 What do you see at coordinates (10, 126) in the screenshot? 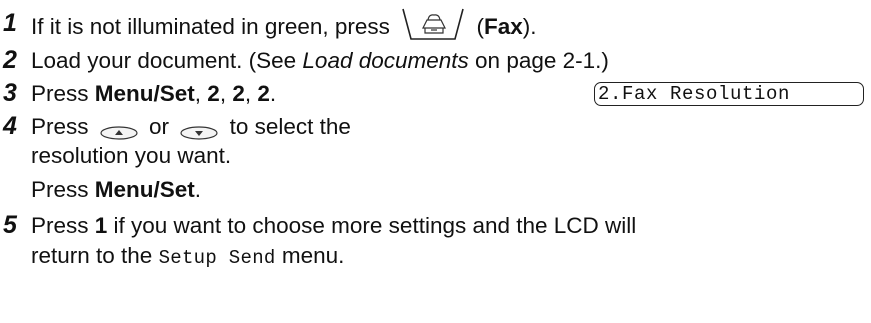
I see `step-number: 4` at bounding box center [10, 126].